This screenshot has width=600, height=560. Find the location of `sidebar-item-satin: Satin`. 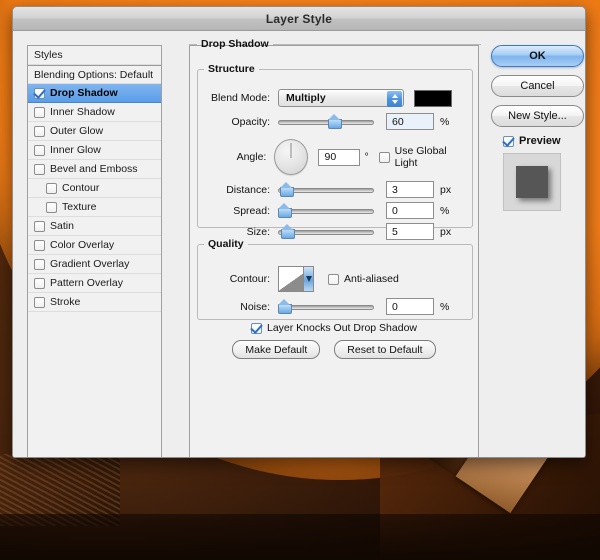

sidebar-item-satin: Satin is located at coordinates (94, 226).